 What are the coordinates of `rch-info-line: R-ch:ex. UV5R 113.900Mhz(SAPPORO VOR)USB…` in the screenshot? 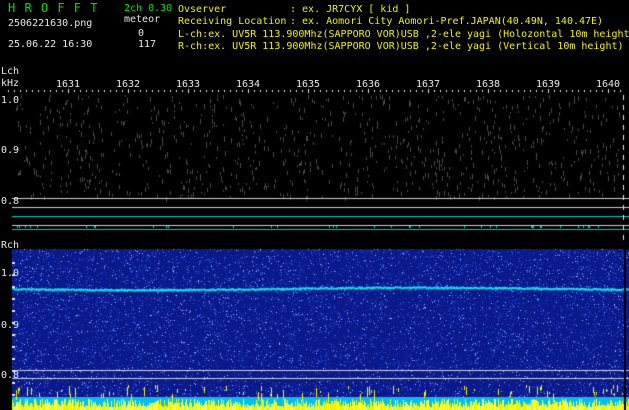 It's located at (401, 46).